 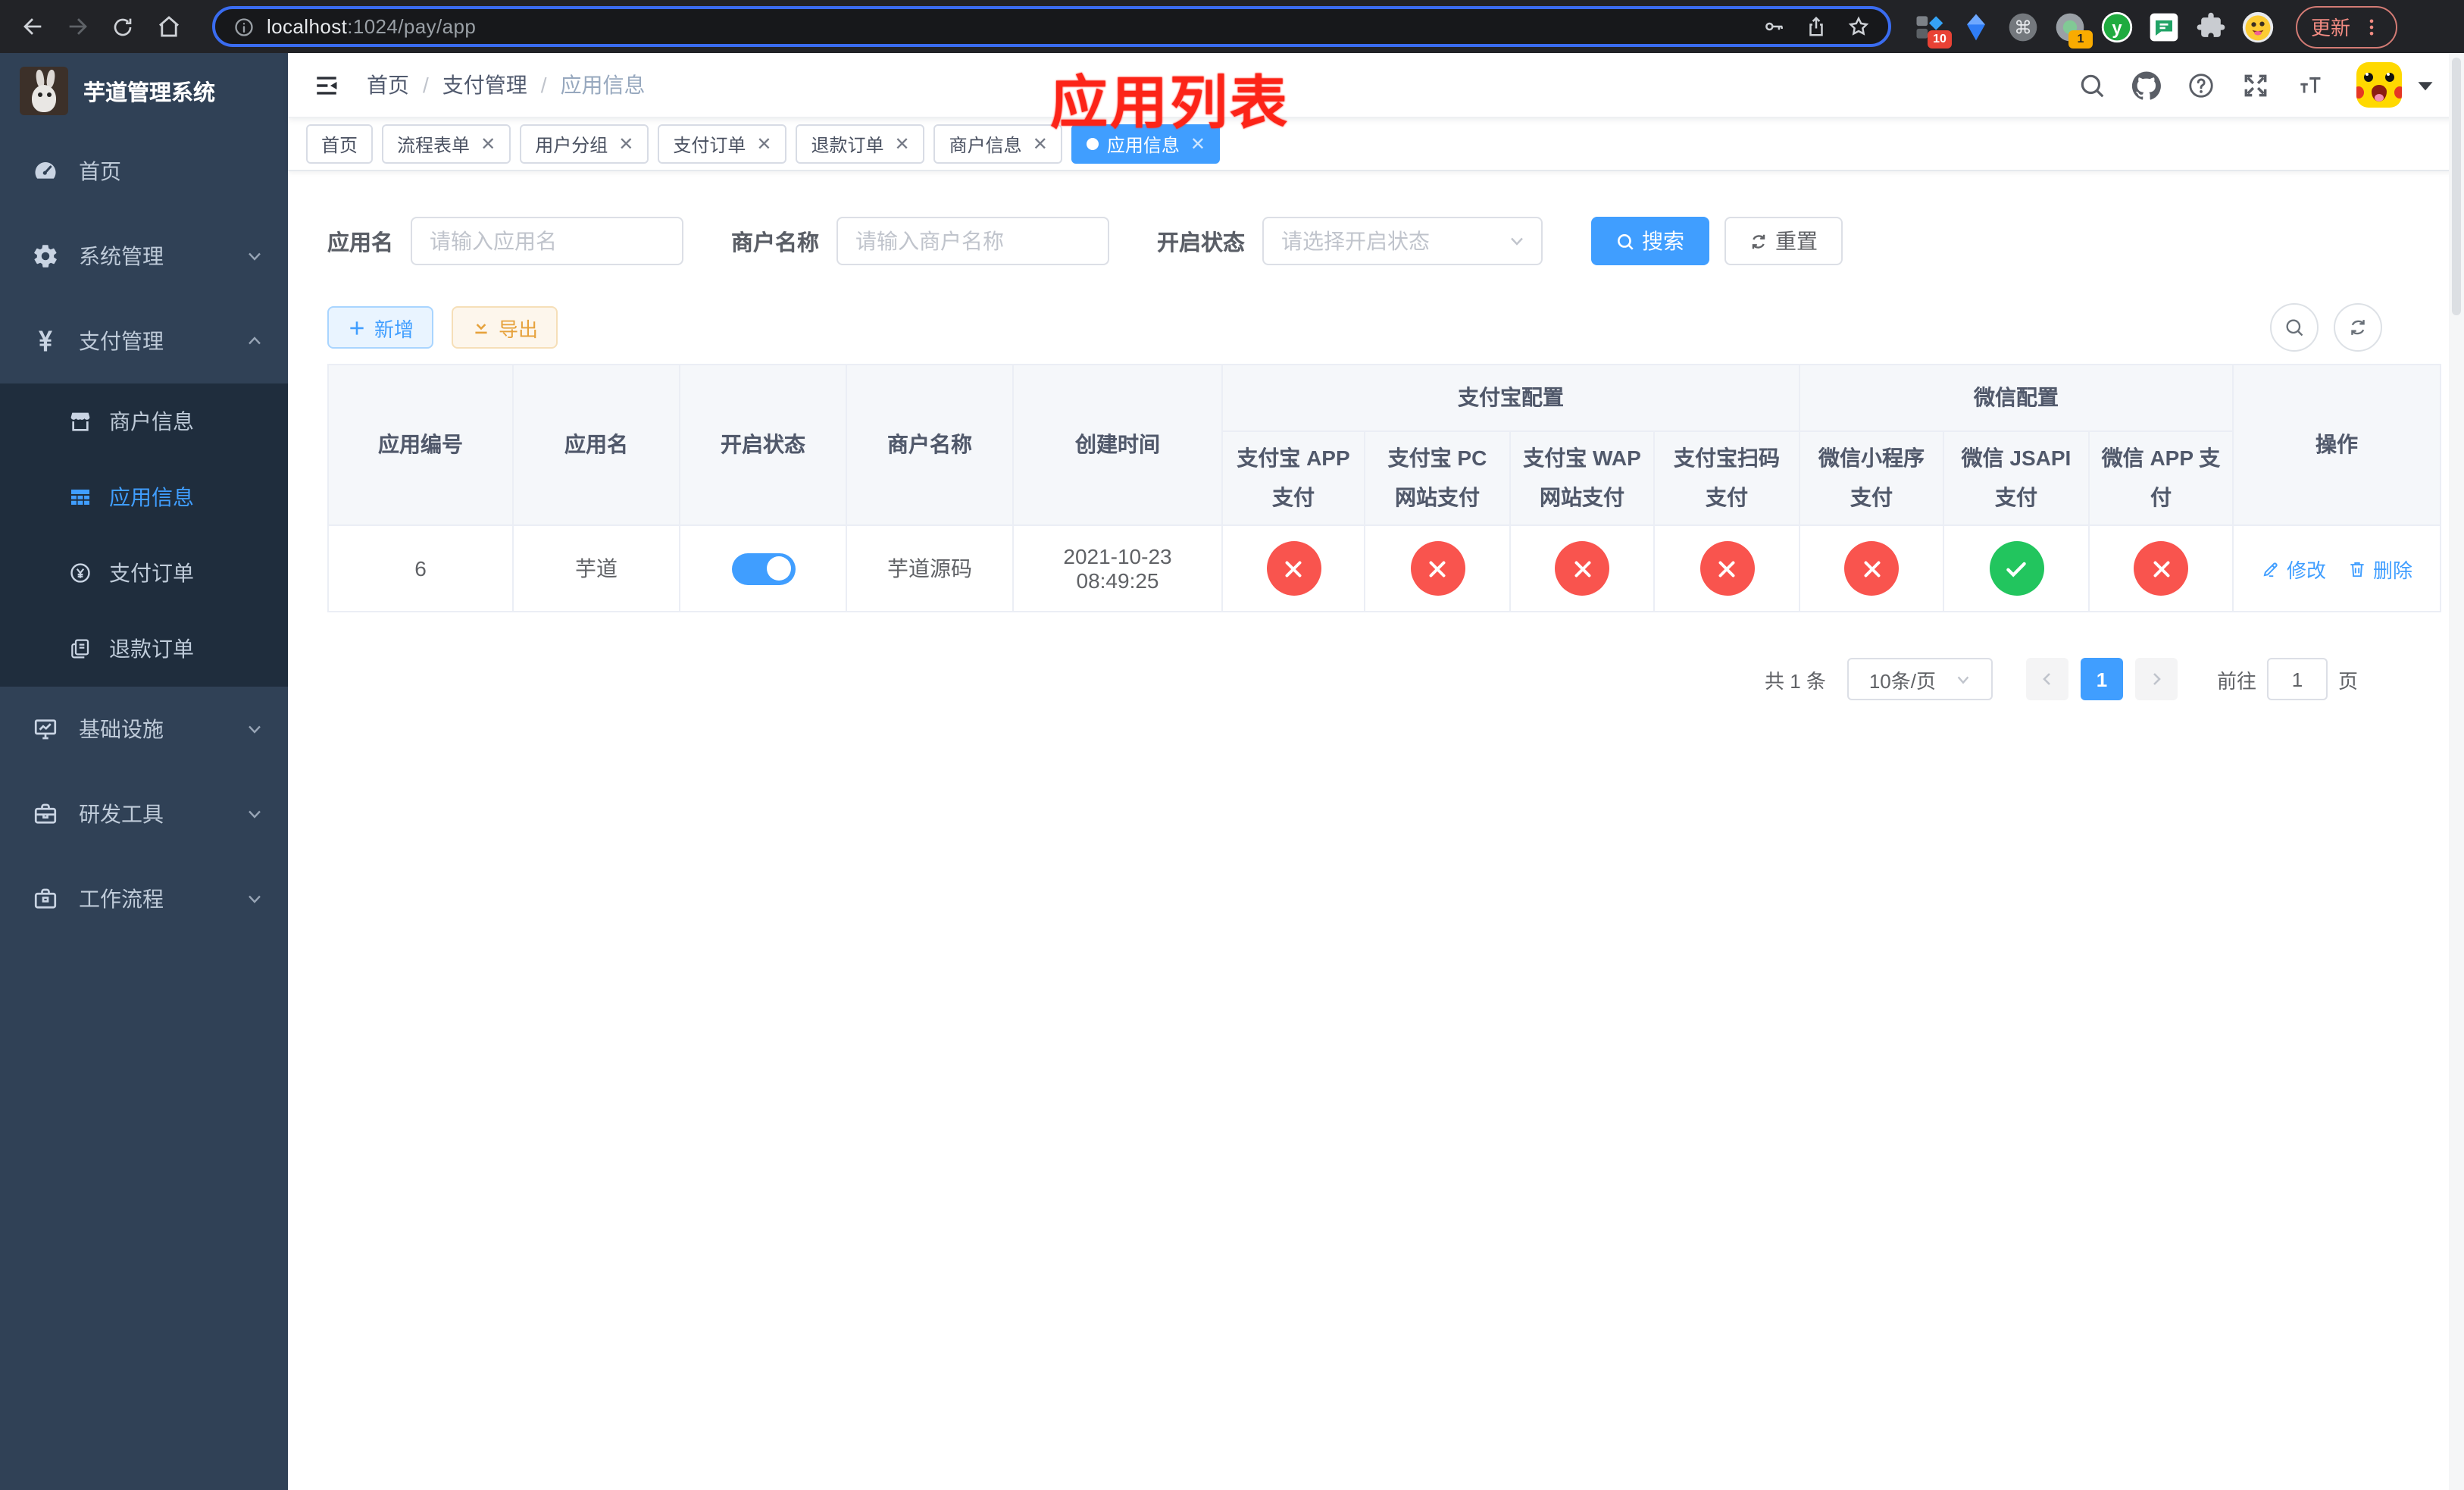 I want to click on scrollbar-thumb, so click(x=2456, y=186).